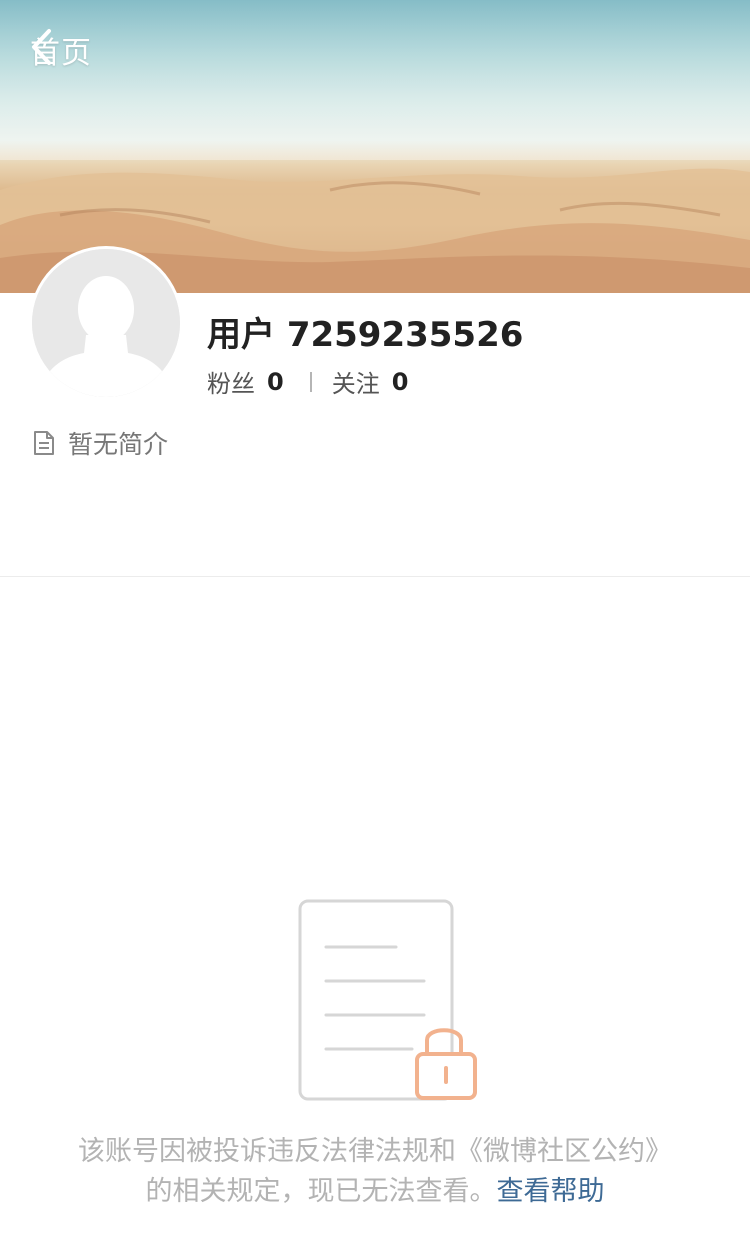  I want to click on bio-text: 暂无简介, so click(118, 444).